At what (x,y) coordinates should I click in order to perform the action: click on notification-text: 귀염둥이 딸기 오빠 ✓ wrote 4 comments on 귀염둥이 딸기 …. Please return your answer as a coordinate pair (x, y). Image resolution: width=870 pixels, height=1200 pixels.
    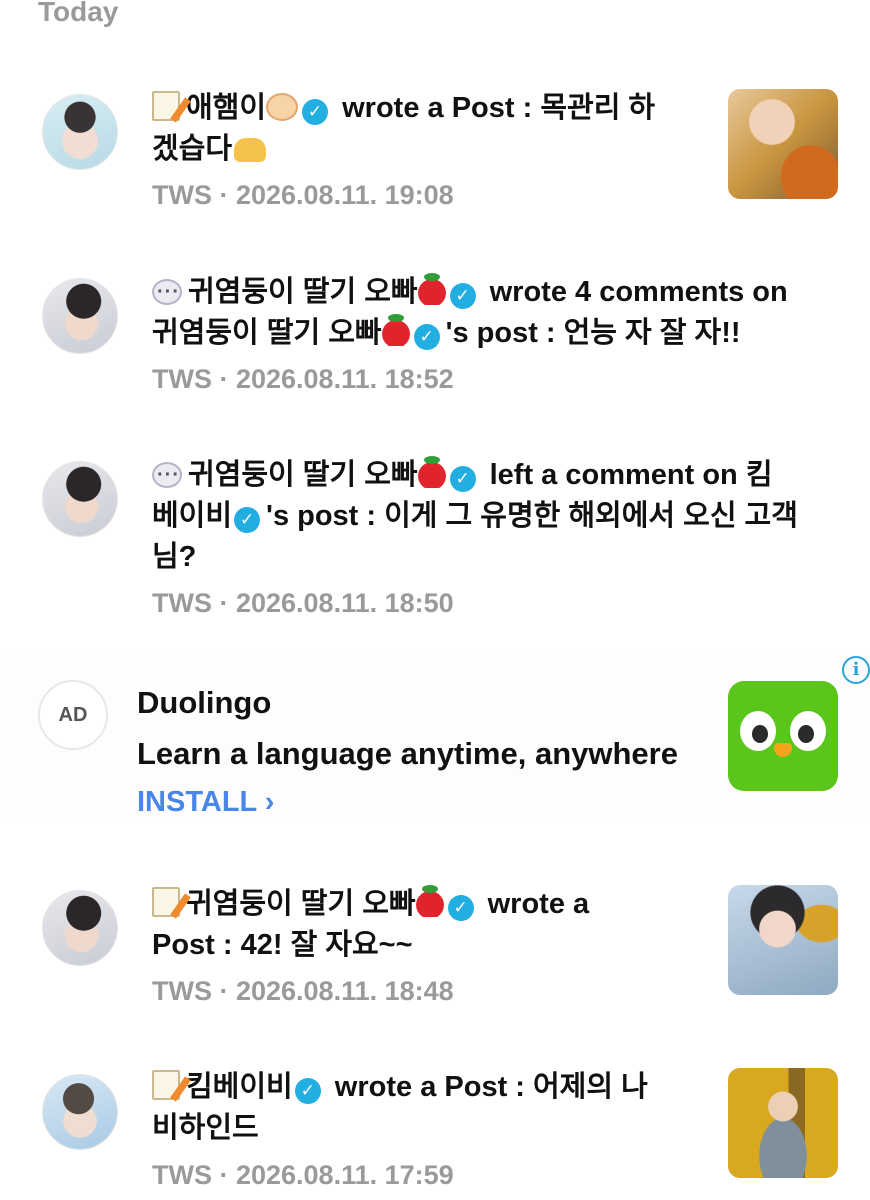
    Looking at the image, I should click on (497, 313).